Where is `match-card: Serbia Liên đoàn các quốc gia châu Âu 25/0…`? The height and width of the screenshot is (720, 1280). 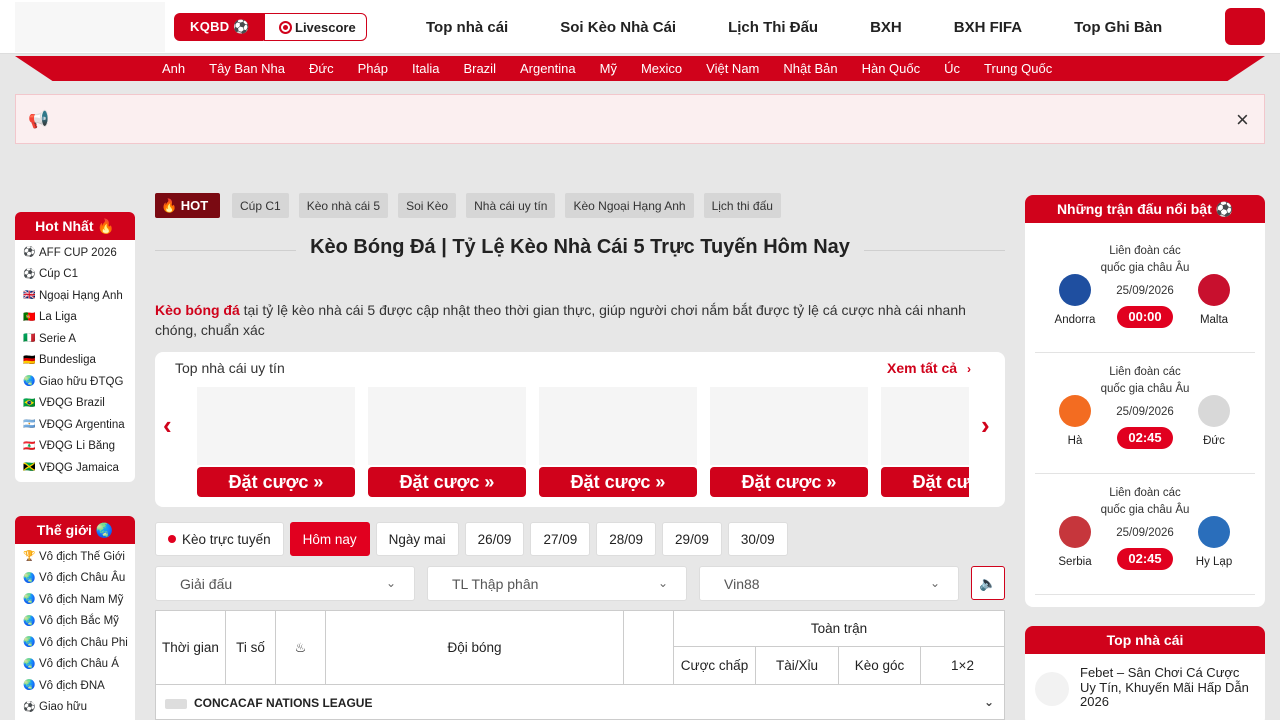 match-card: Serbia Liên đoàn các quốc gia châu Âu 25/0… is located at coordinates (1145, 535).